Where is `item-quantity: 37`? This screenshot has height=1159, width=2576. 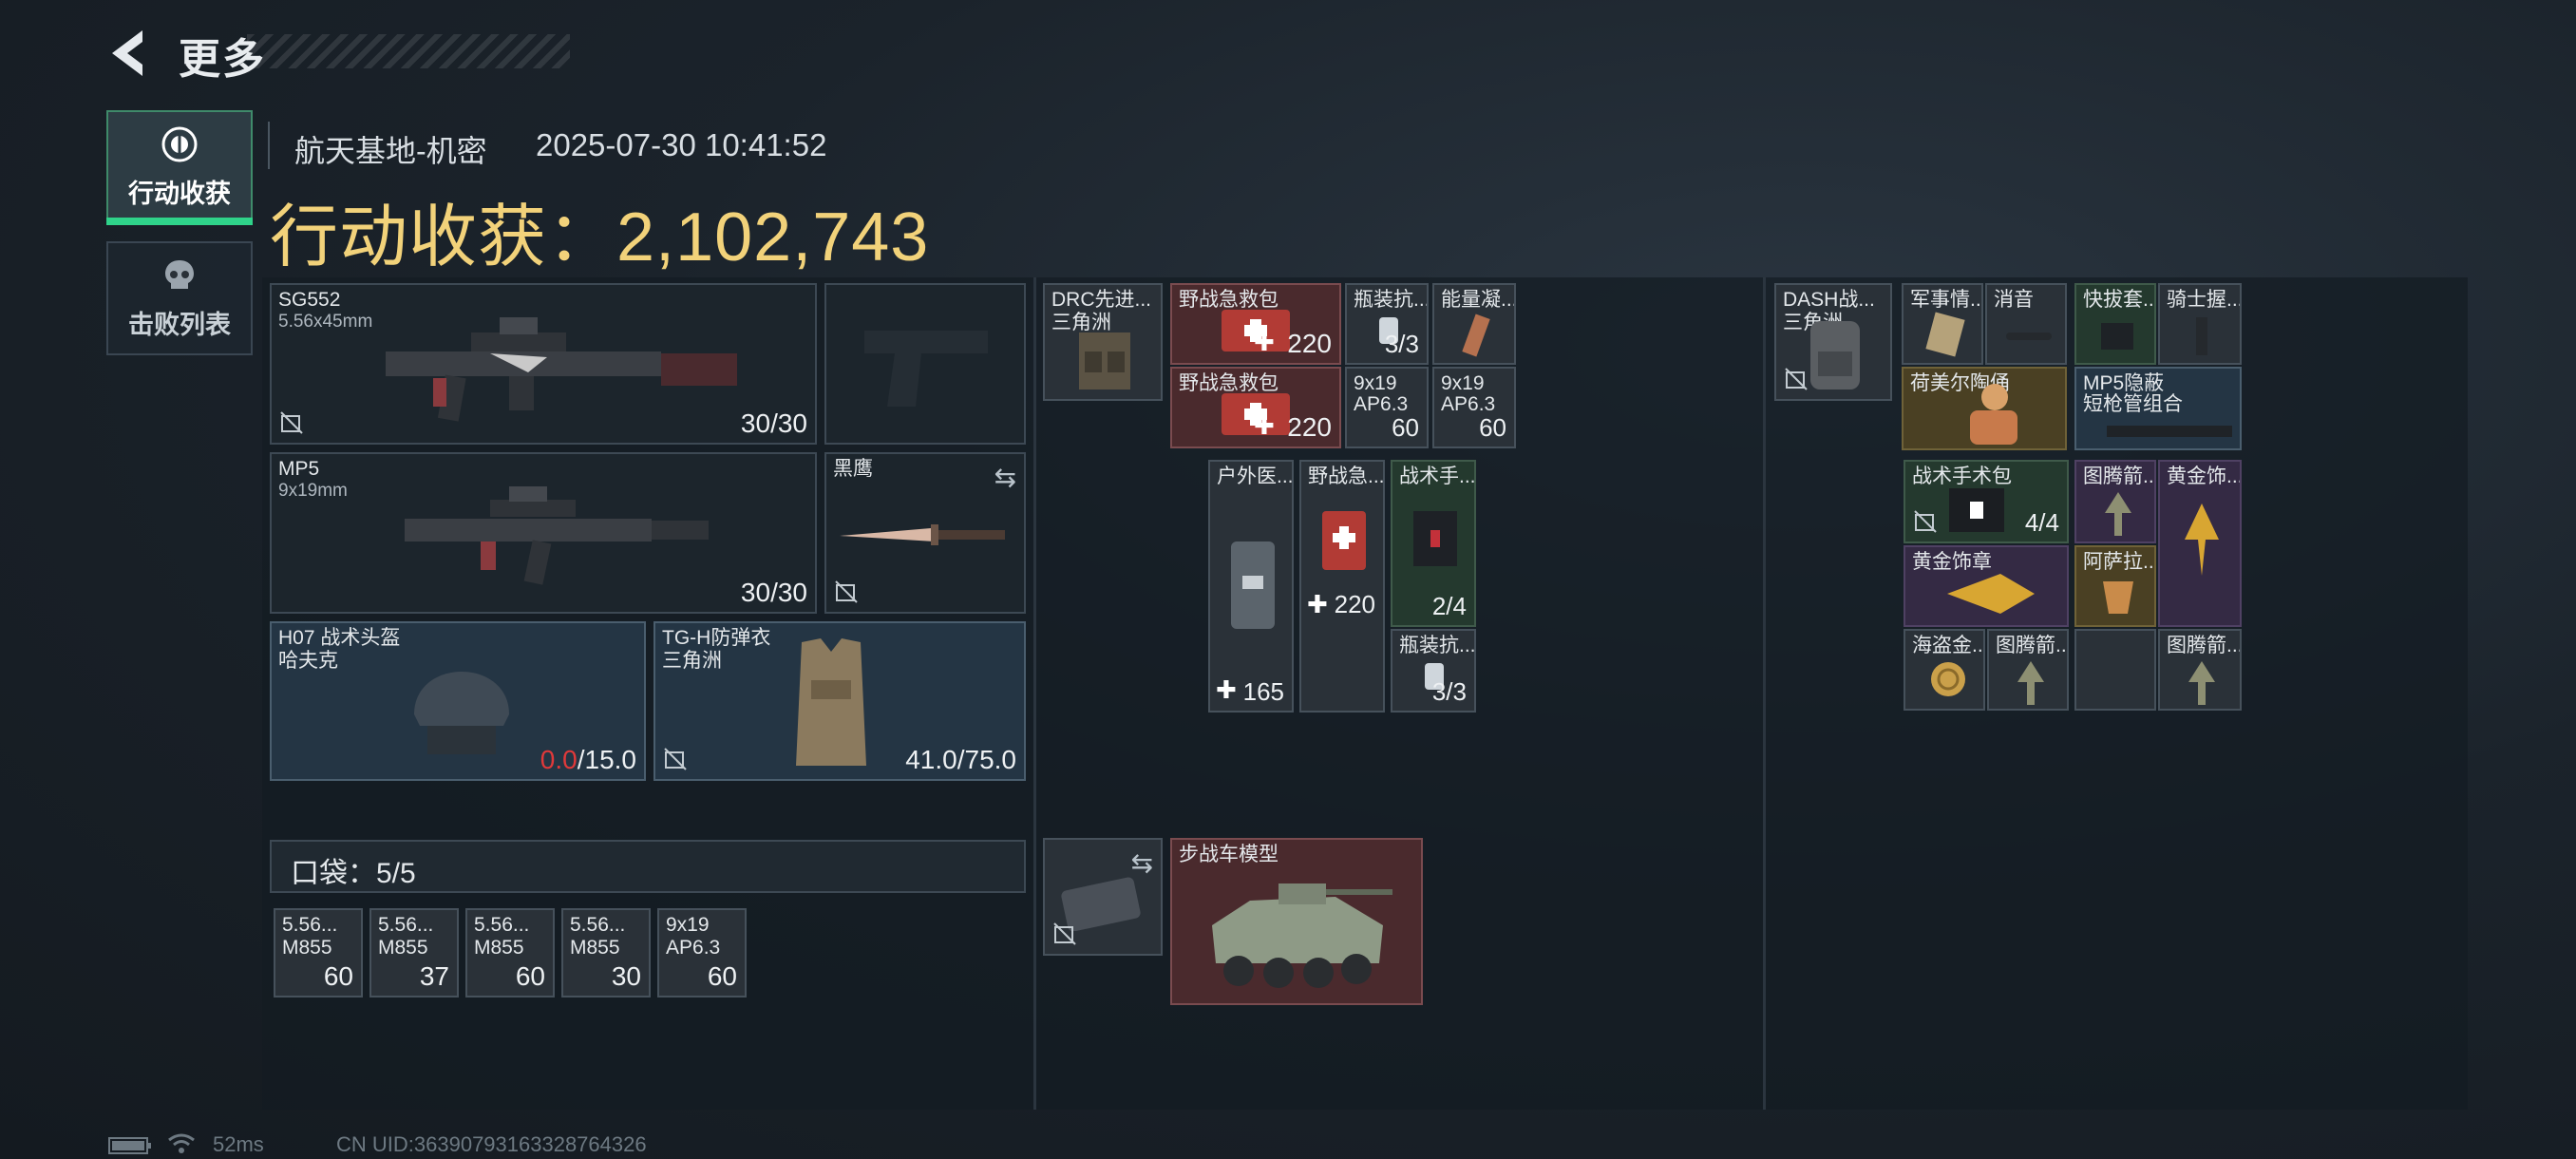 item-quantity: 37 is located at coordinates (434, 976).